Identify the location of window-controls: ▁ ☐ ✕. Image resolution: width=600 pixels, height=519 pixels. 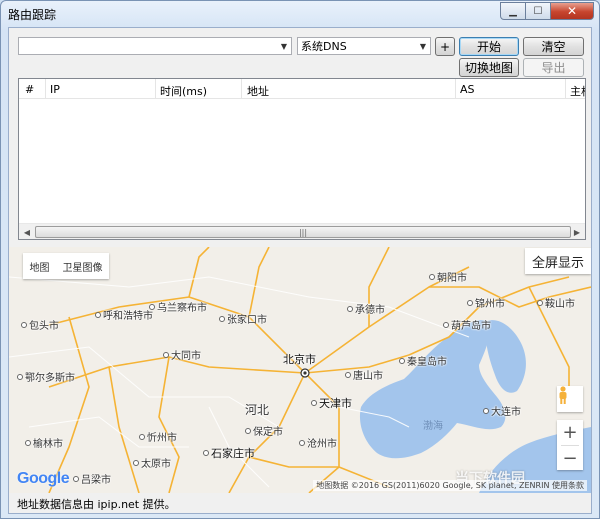
(547, 11).